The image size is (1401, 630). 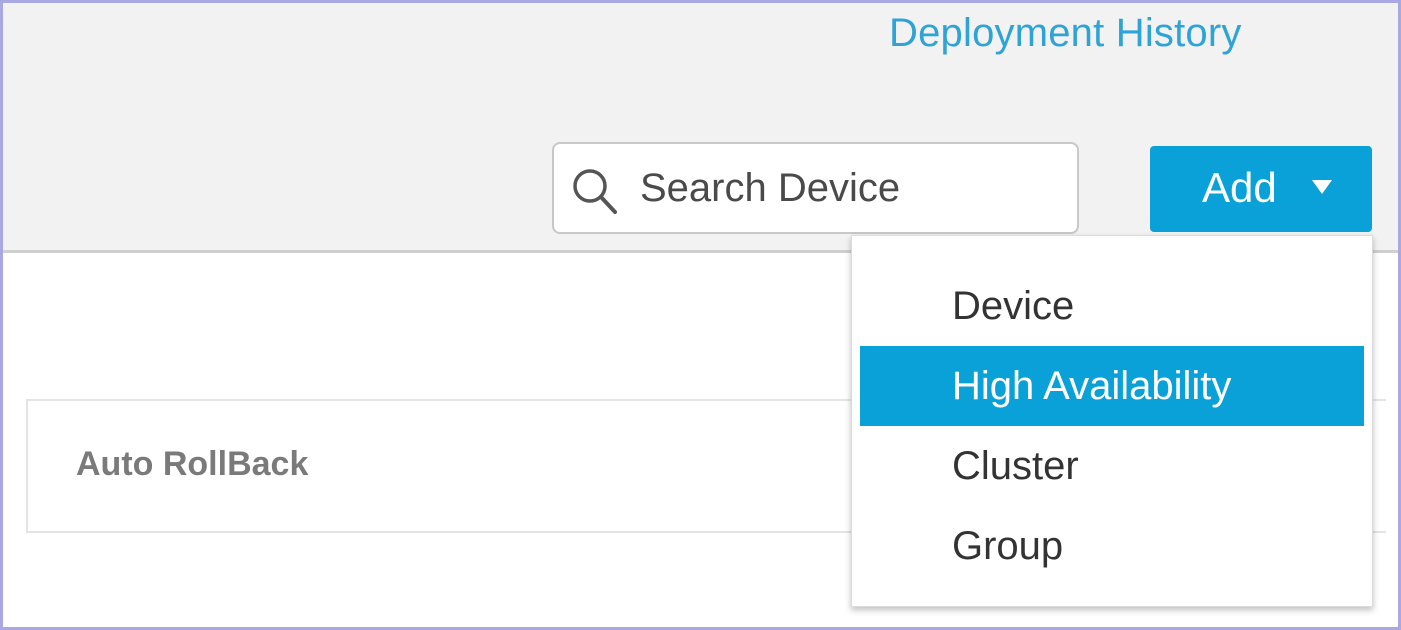 I want to click on search-icon, so click(x=595, y=191).